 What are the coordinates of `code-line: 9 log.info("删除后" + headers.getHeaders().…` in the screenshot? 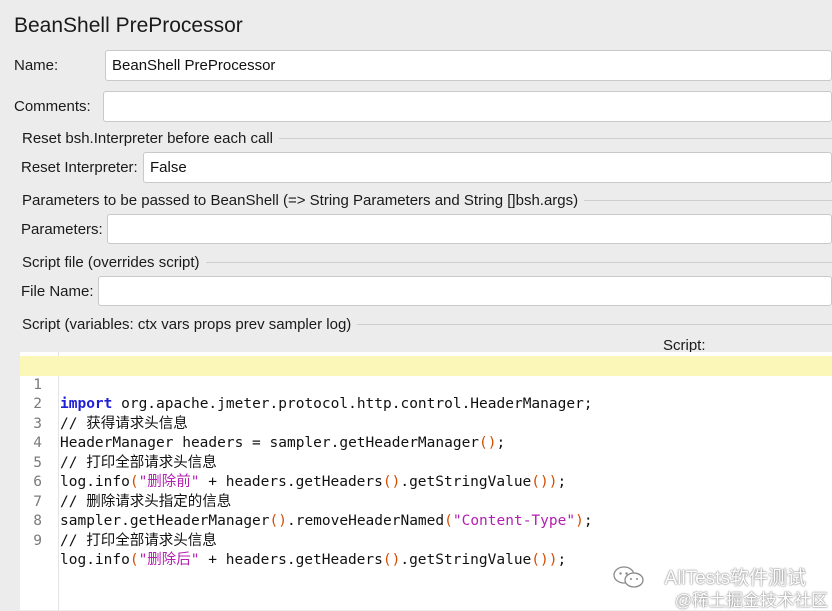 It's located at (426, 540).